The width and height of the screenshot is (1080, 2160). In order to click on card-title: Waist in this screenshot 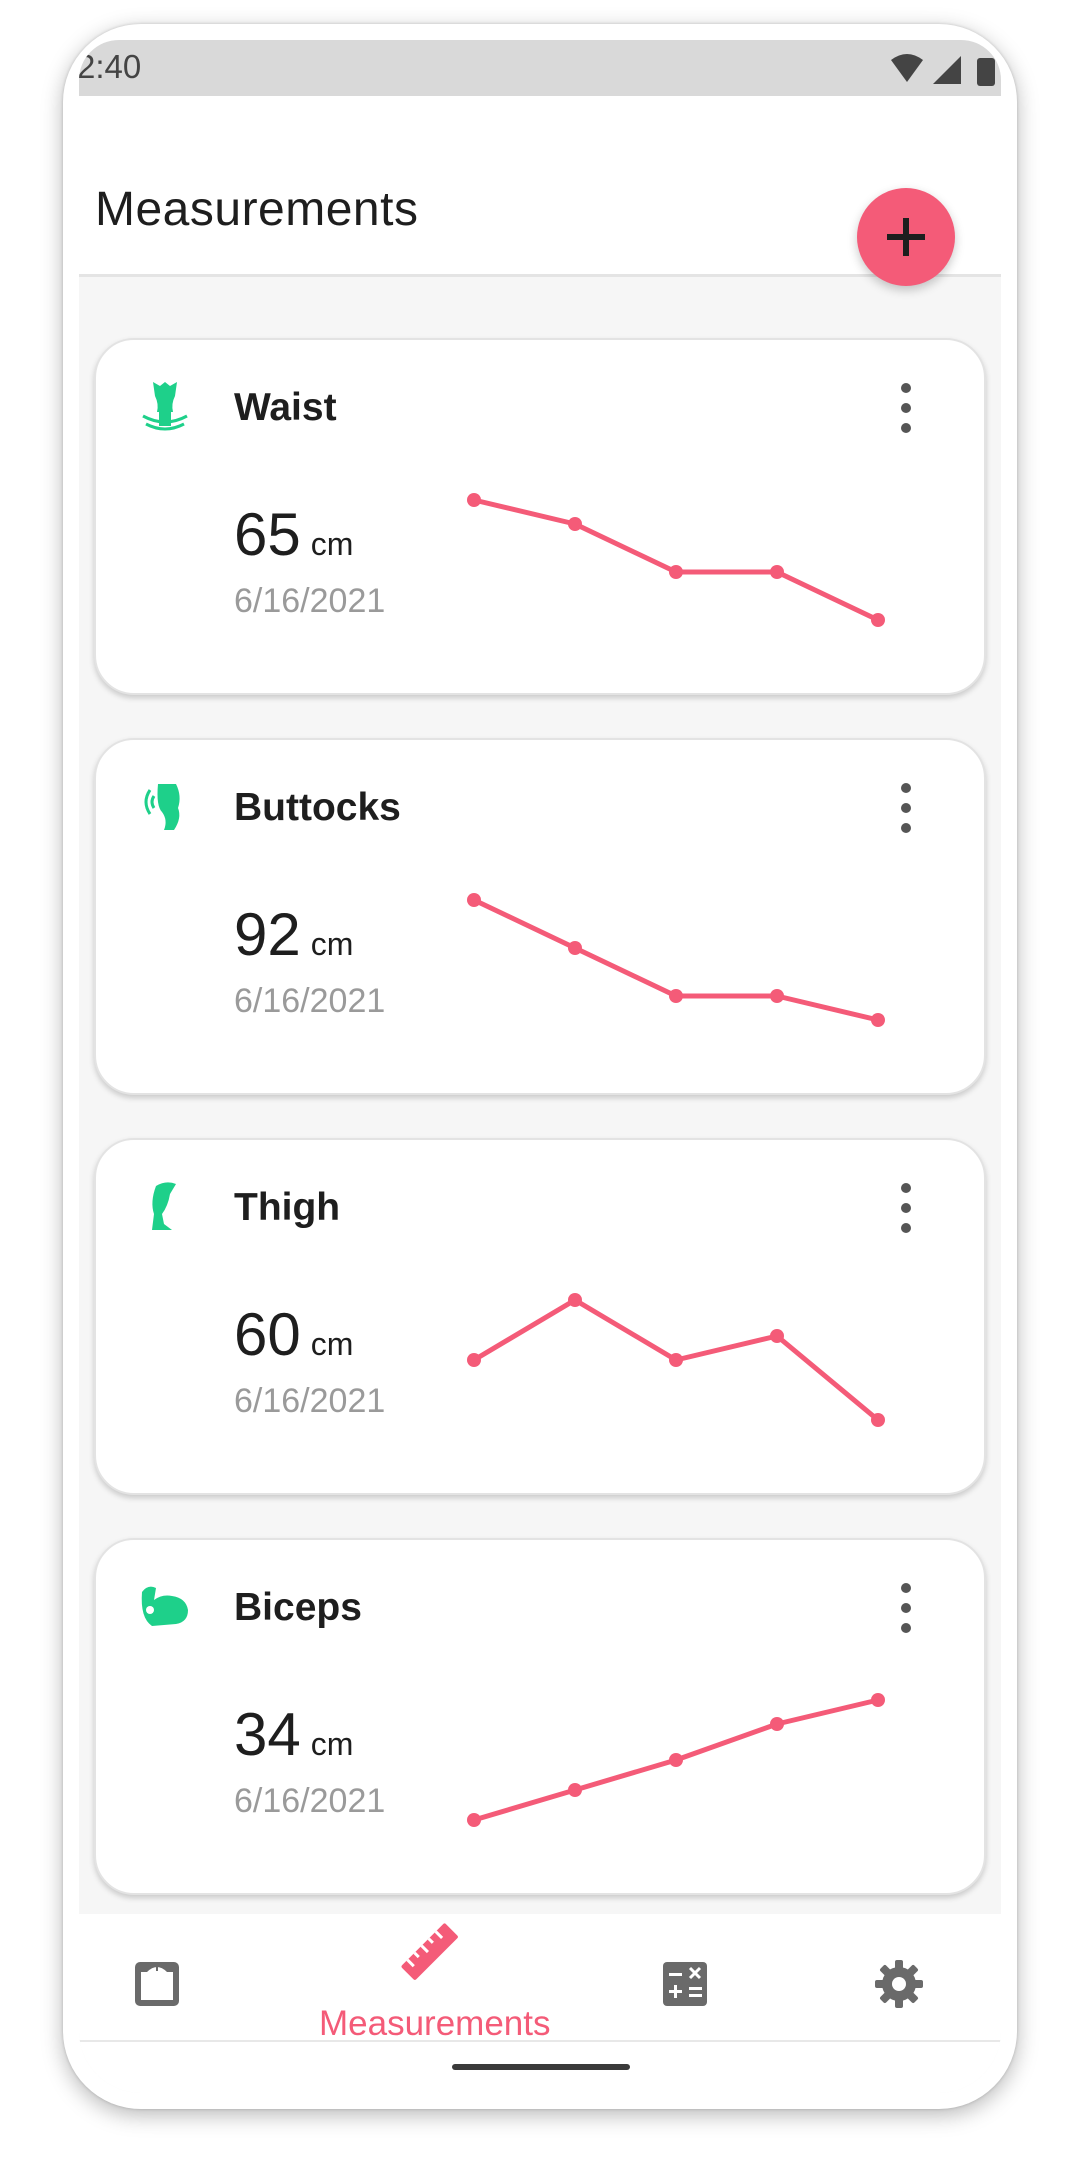, I will do `click(285, 407)`.